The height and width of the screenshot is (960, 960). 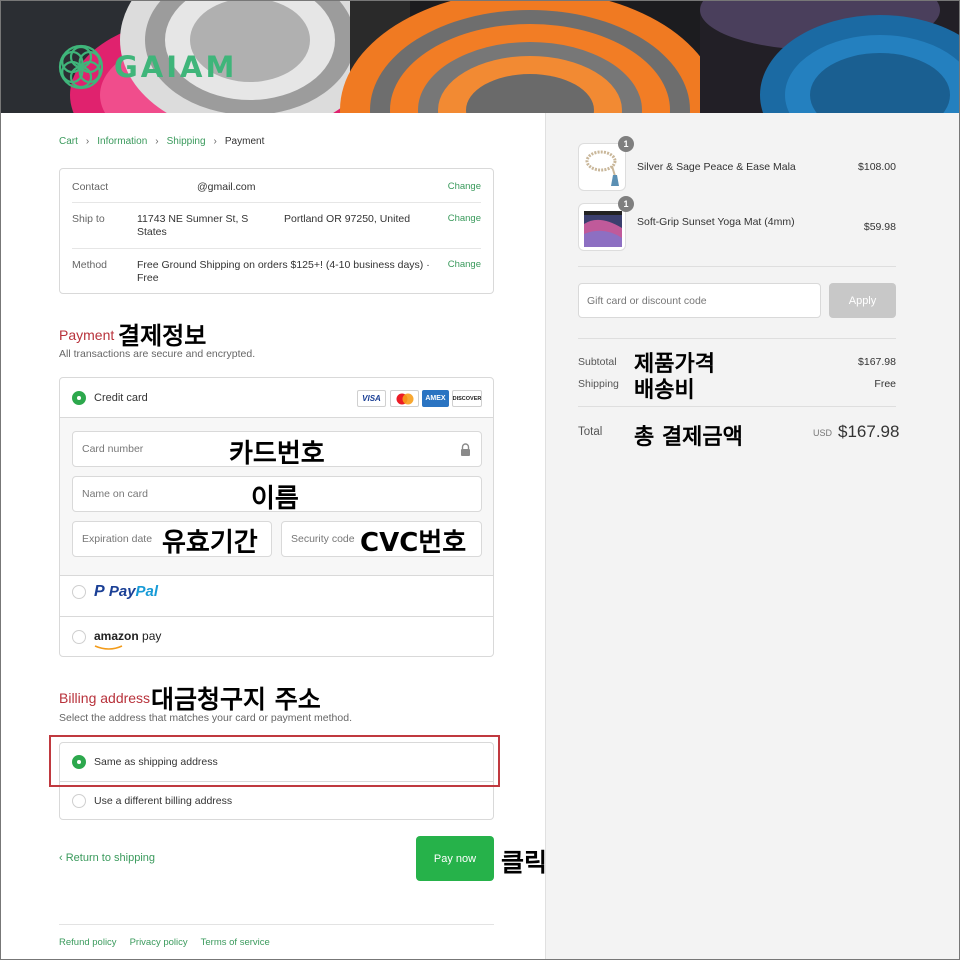 I want to click on billing-title: Billing address, so click(x=105, y=698).